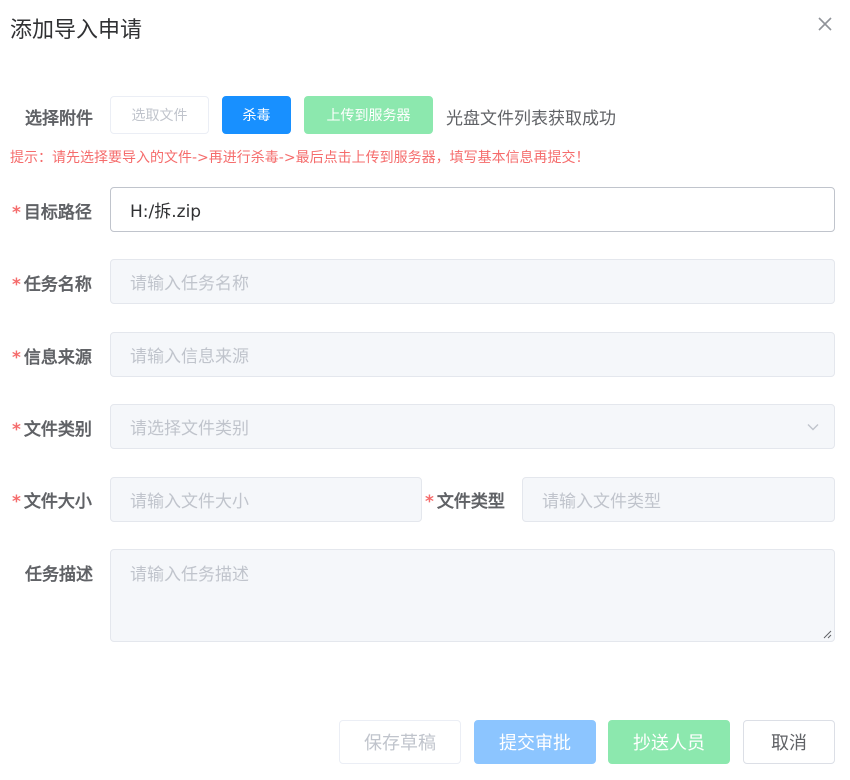 This screenshot has height=780, width=850. Describe the element at coordinates (472, 354) in the screenshot. I see `info-source-input: 请输入信息来源` at that location.